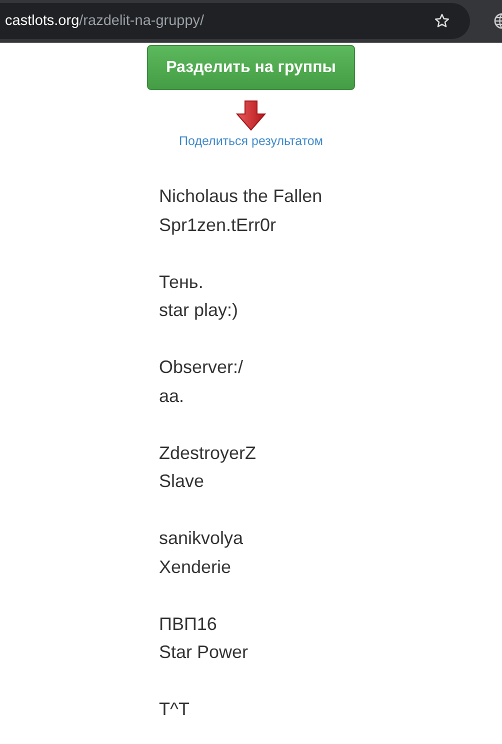 The width and height of the screenshot is (502, 744). What do you see at coordinates (201, 538) in the screenshot?
I see `player-name: sanikvolya` at bounding box center [201, 538].